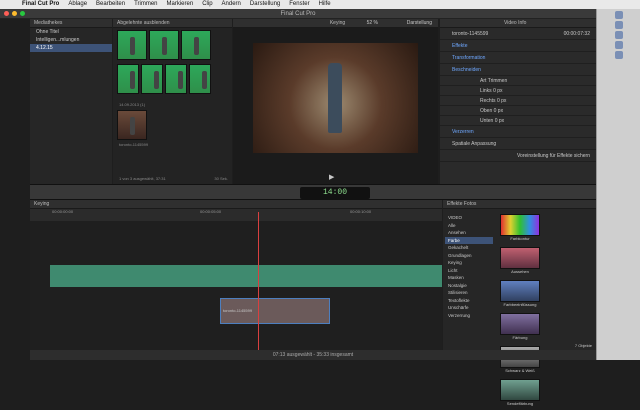 The height and width of the screenshot is (410, 640). Describe the element at coordinates (518, 58) in the screenshot. I see `section-transformation: Transformation` at that location.